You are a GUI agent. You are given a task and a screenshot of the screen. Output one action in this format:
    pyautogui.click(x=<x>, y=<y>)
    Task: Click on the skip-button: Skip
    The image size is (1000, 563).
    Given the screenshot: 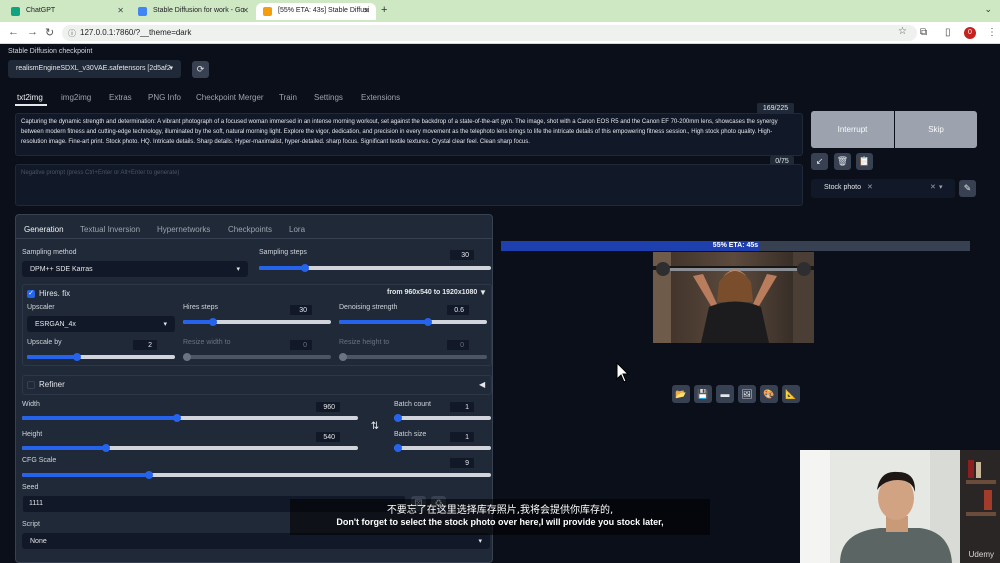 What is the action you would take?
    pyautogui.click(x=936, y=129)
    